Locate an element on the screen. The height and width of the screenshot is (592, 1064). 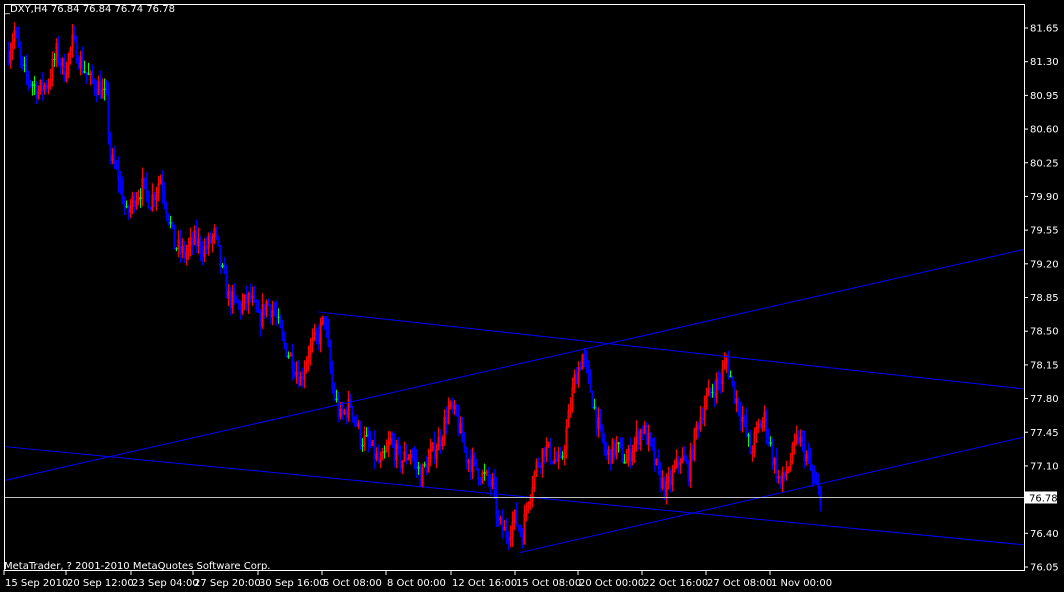
current-price-tag: 76.78 is located at coordinates (1041, 498).